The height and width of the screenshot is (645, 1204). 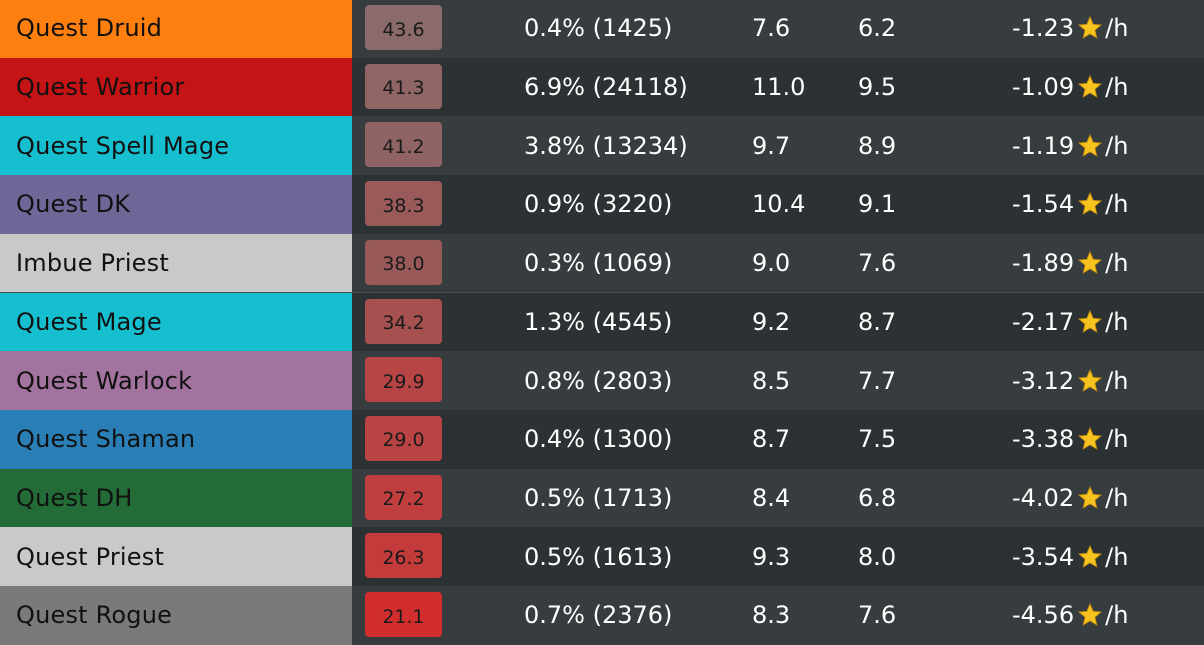 I want to click on popularity-value: 6.9% (24118), so click(x=606, y=87).